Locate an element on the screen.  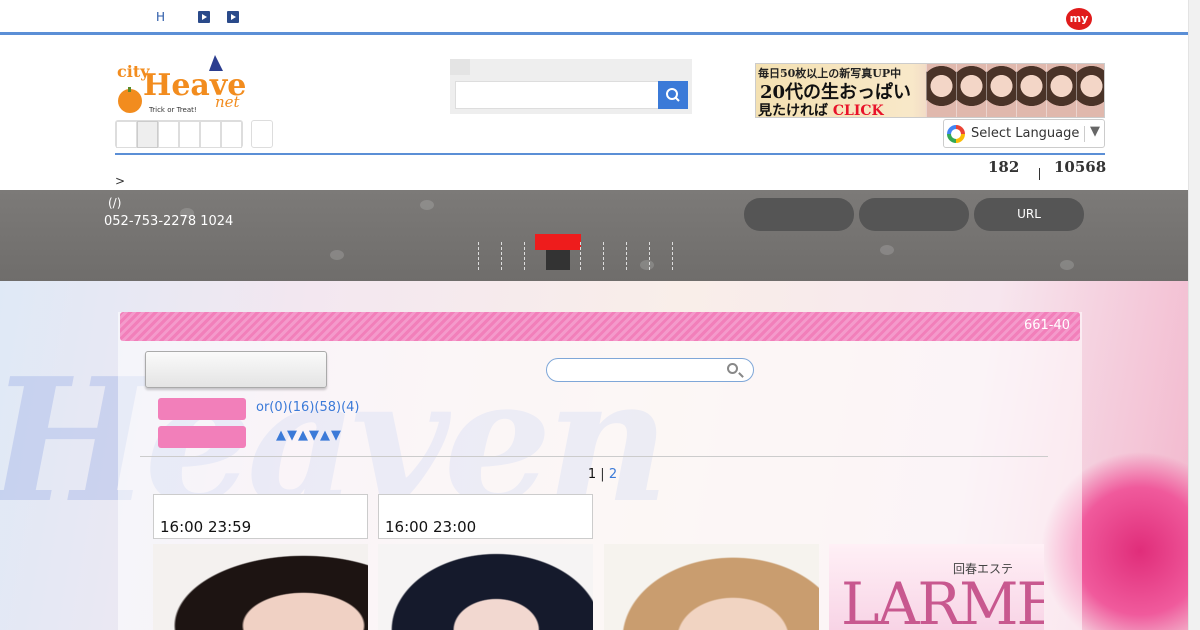
top-strip: H my is located at coordinates (594, 17).